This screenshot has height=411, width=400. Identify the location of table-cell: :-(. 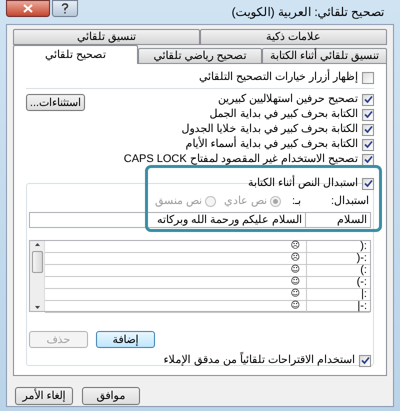
(338, 258).